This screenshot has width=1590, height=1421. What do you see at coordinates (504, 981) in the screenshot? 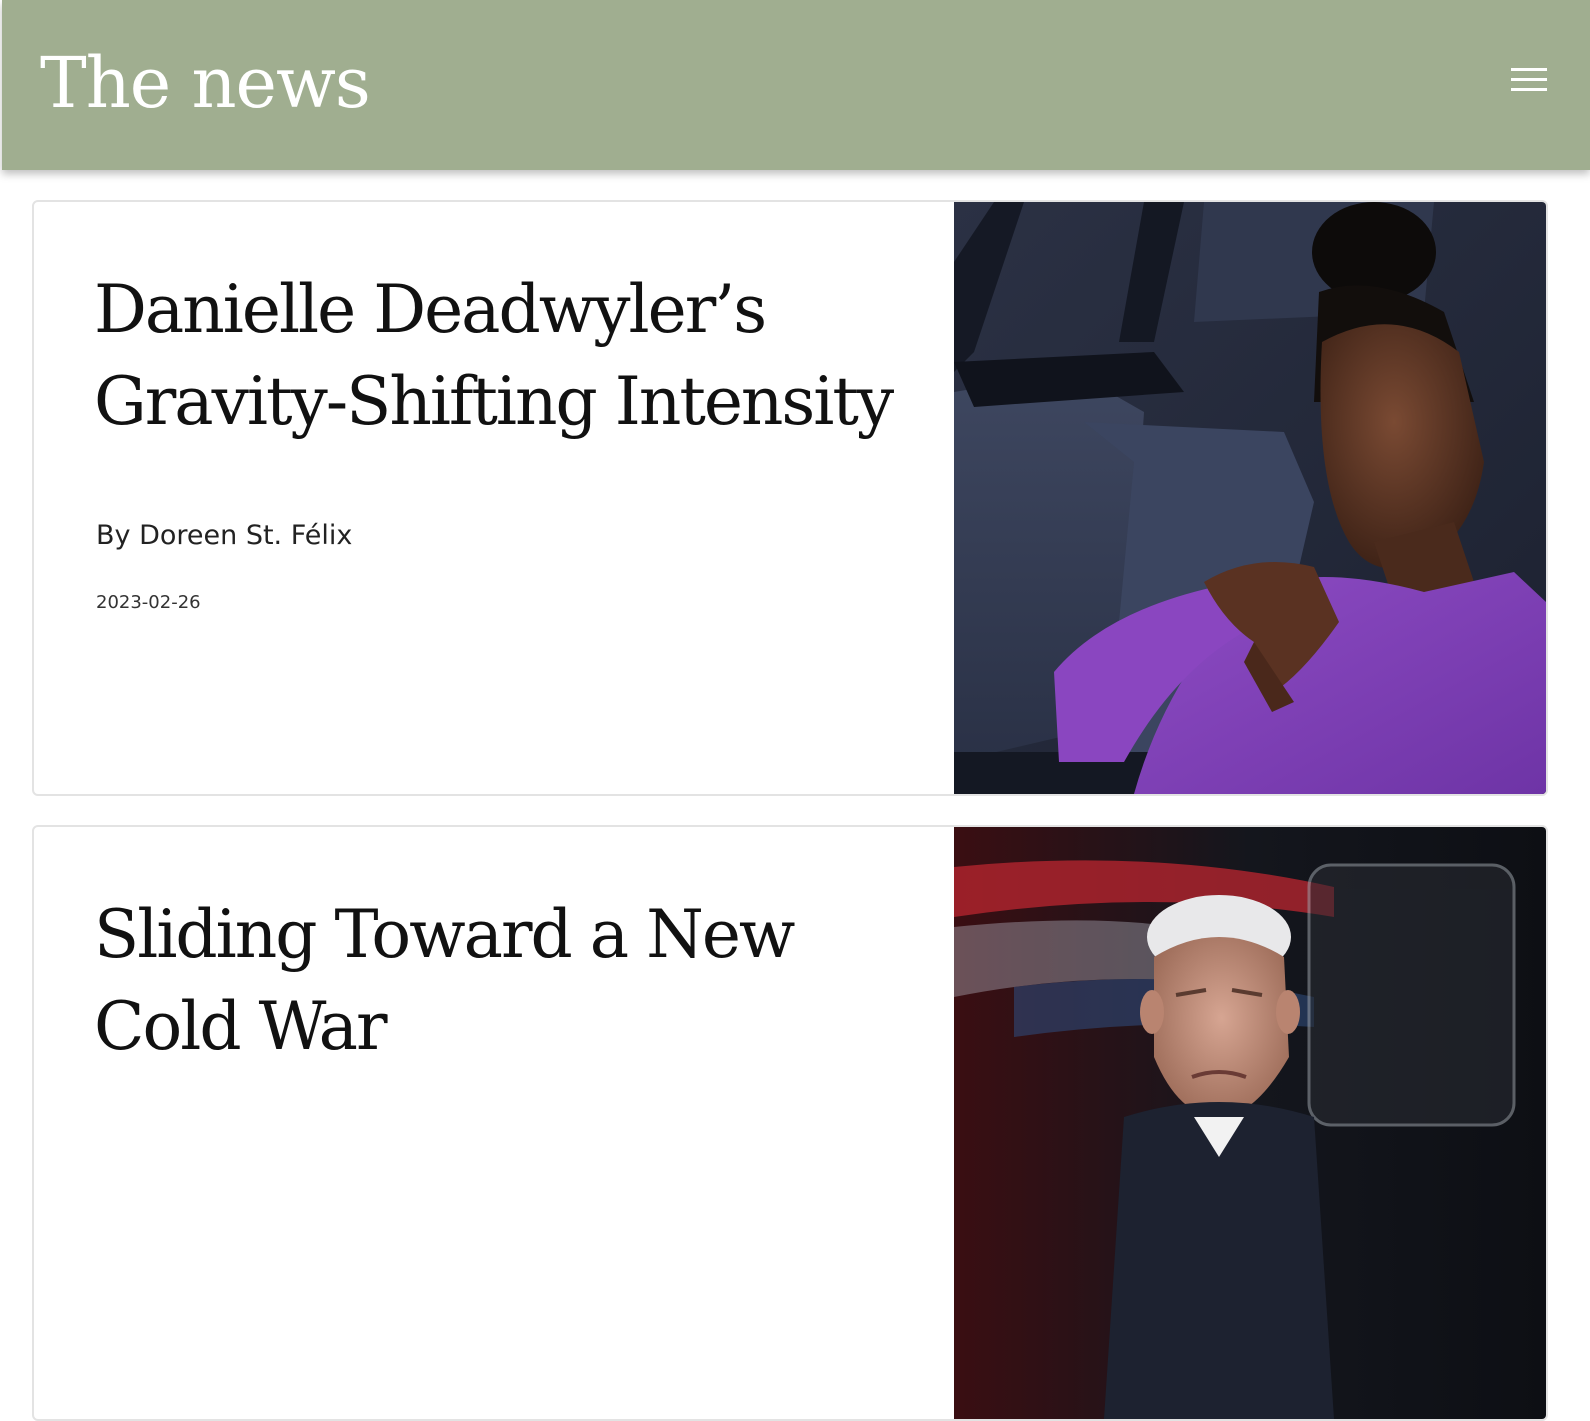
I see `article-headline: Sliding Toward a New Cold War` at bounding box center [504, 981].